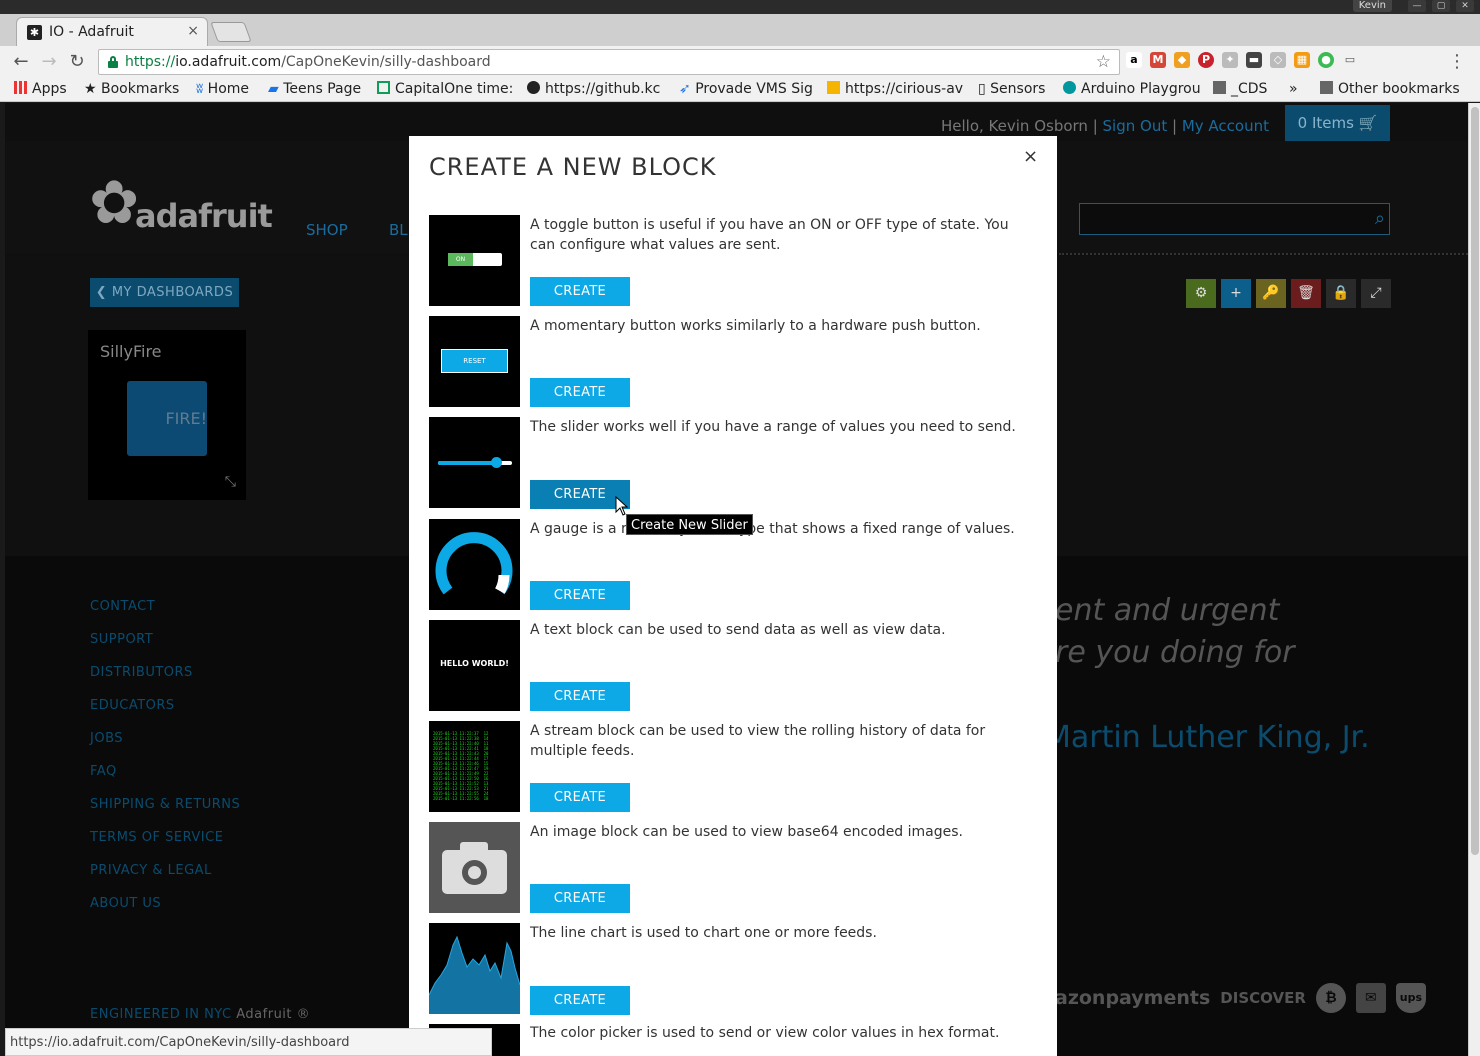 This screenshot has width=1480, height=1056. Describe the element at coordinates (230, 482) in the screenshot. I see `resize-icon: ⤡` at that location.